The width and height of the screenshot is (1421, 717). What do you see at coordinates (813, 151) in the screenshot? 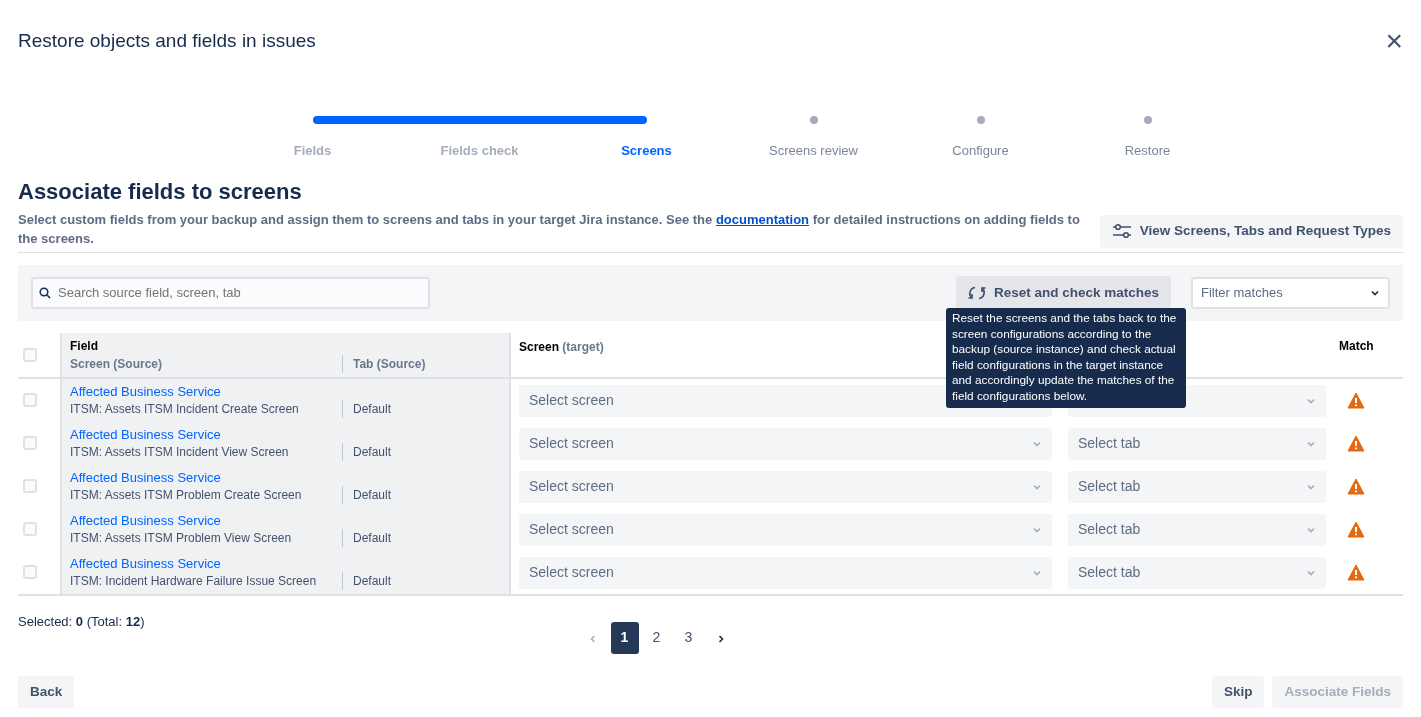
I see `step-label: Screens review` at bounding box center [813, 151].